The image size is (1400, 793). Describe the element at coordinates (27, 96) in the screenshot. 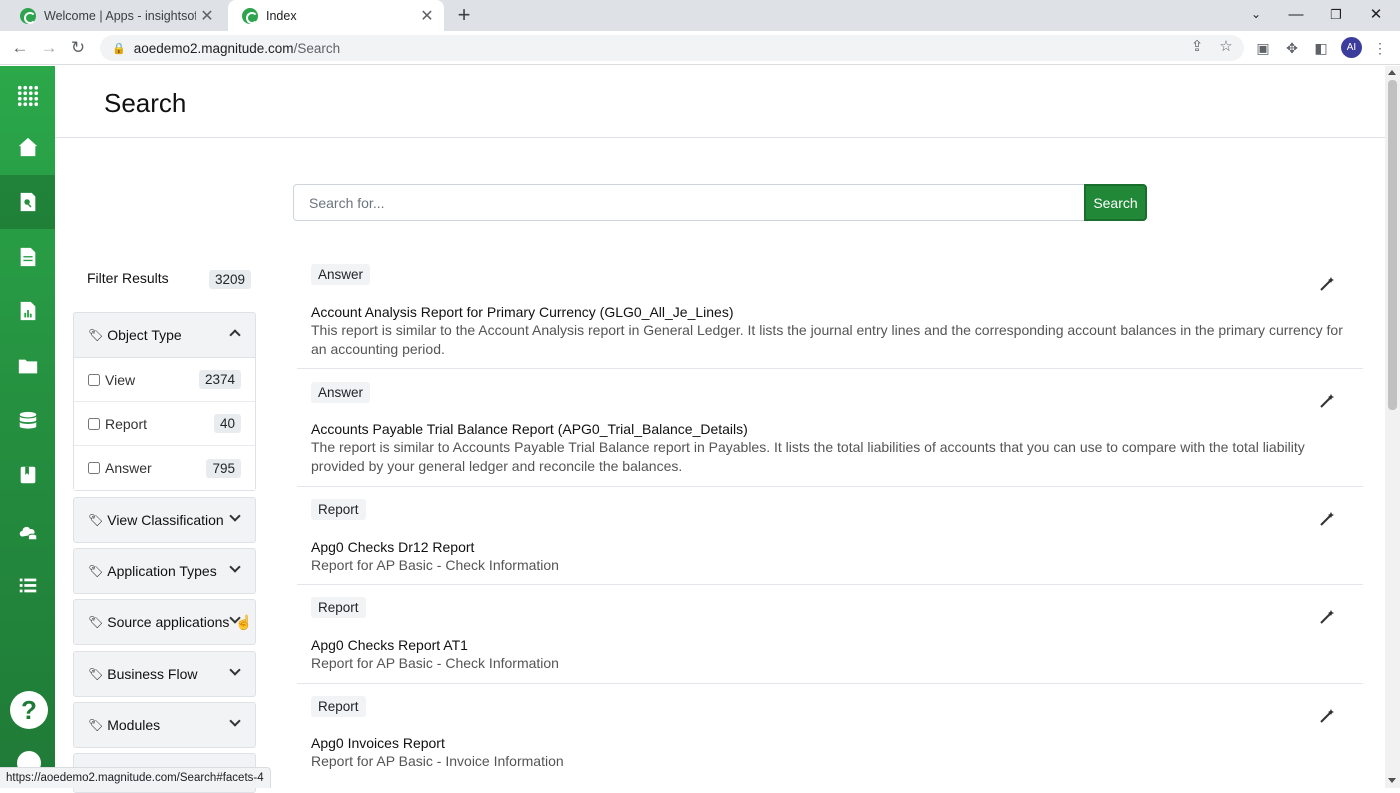

I see `apps-grid-icon` at that location.